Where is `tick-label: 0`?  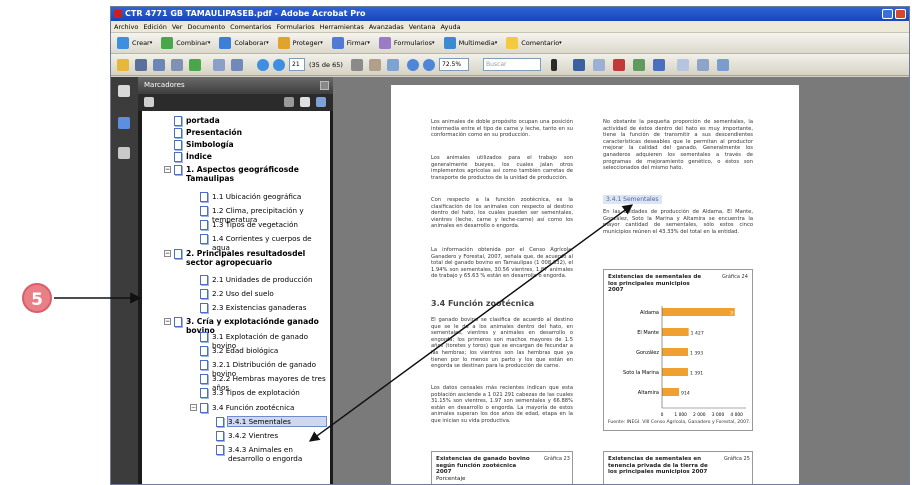
tick-label: 0 is located at coordinates (662, 415).